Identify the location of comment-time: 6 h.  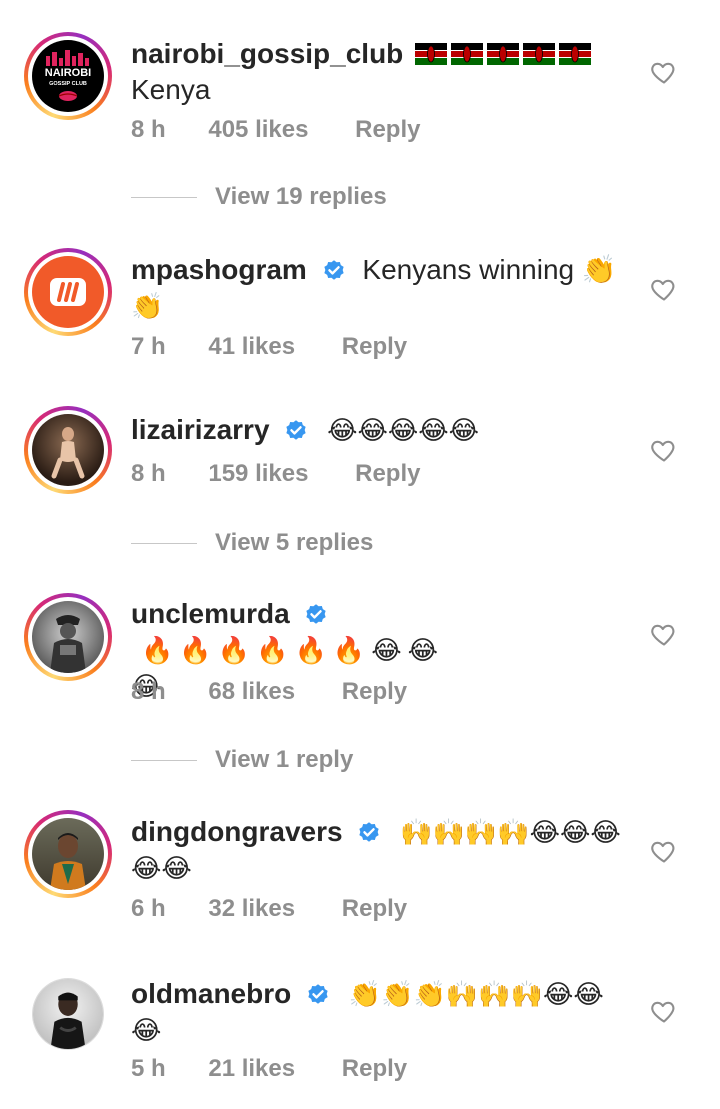
(148, 908).